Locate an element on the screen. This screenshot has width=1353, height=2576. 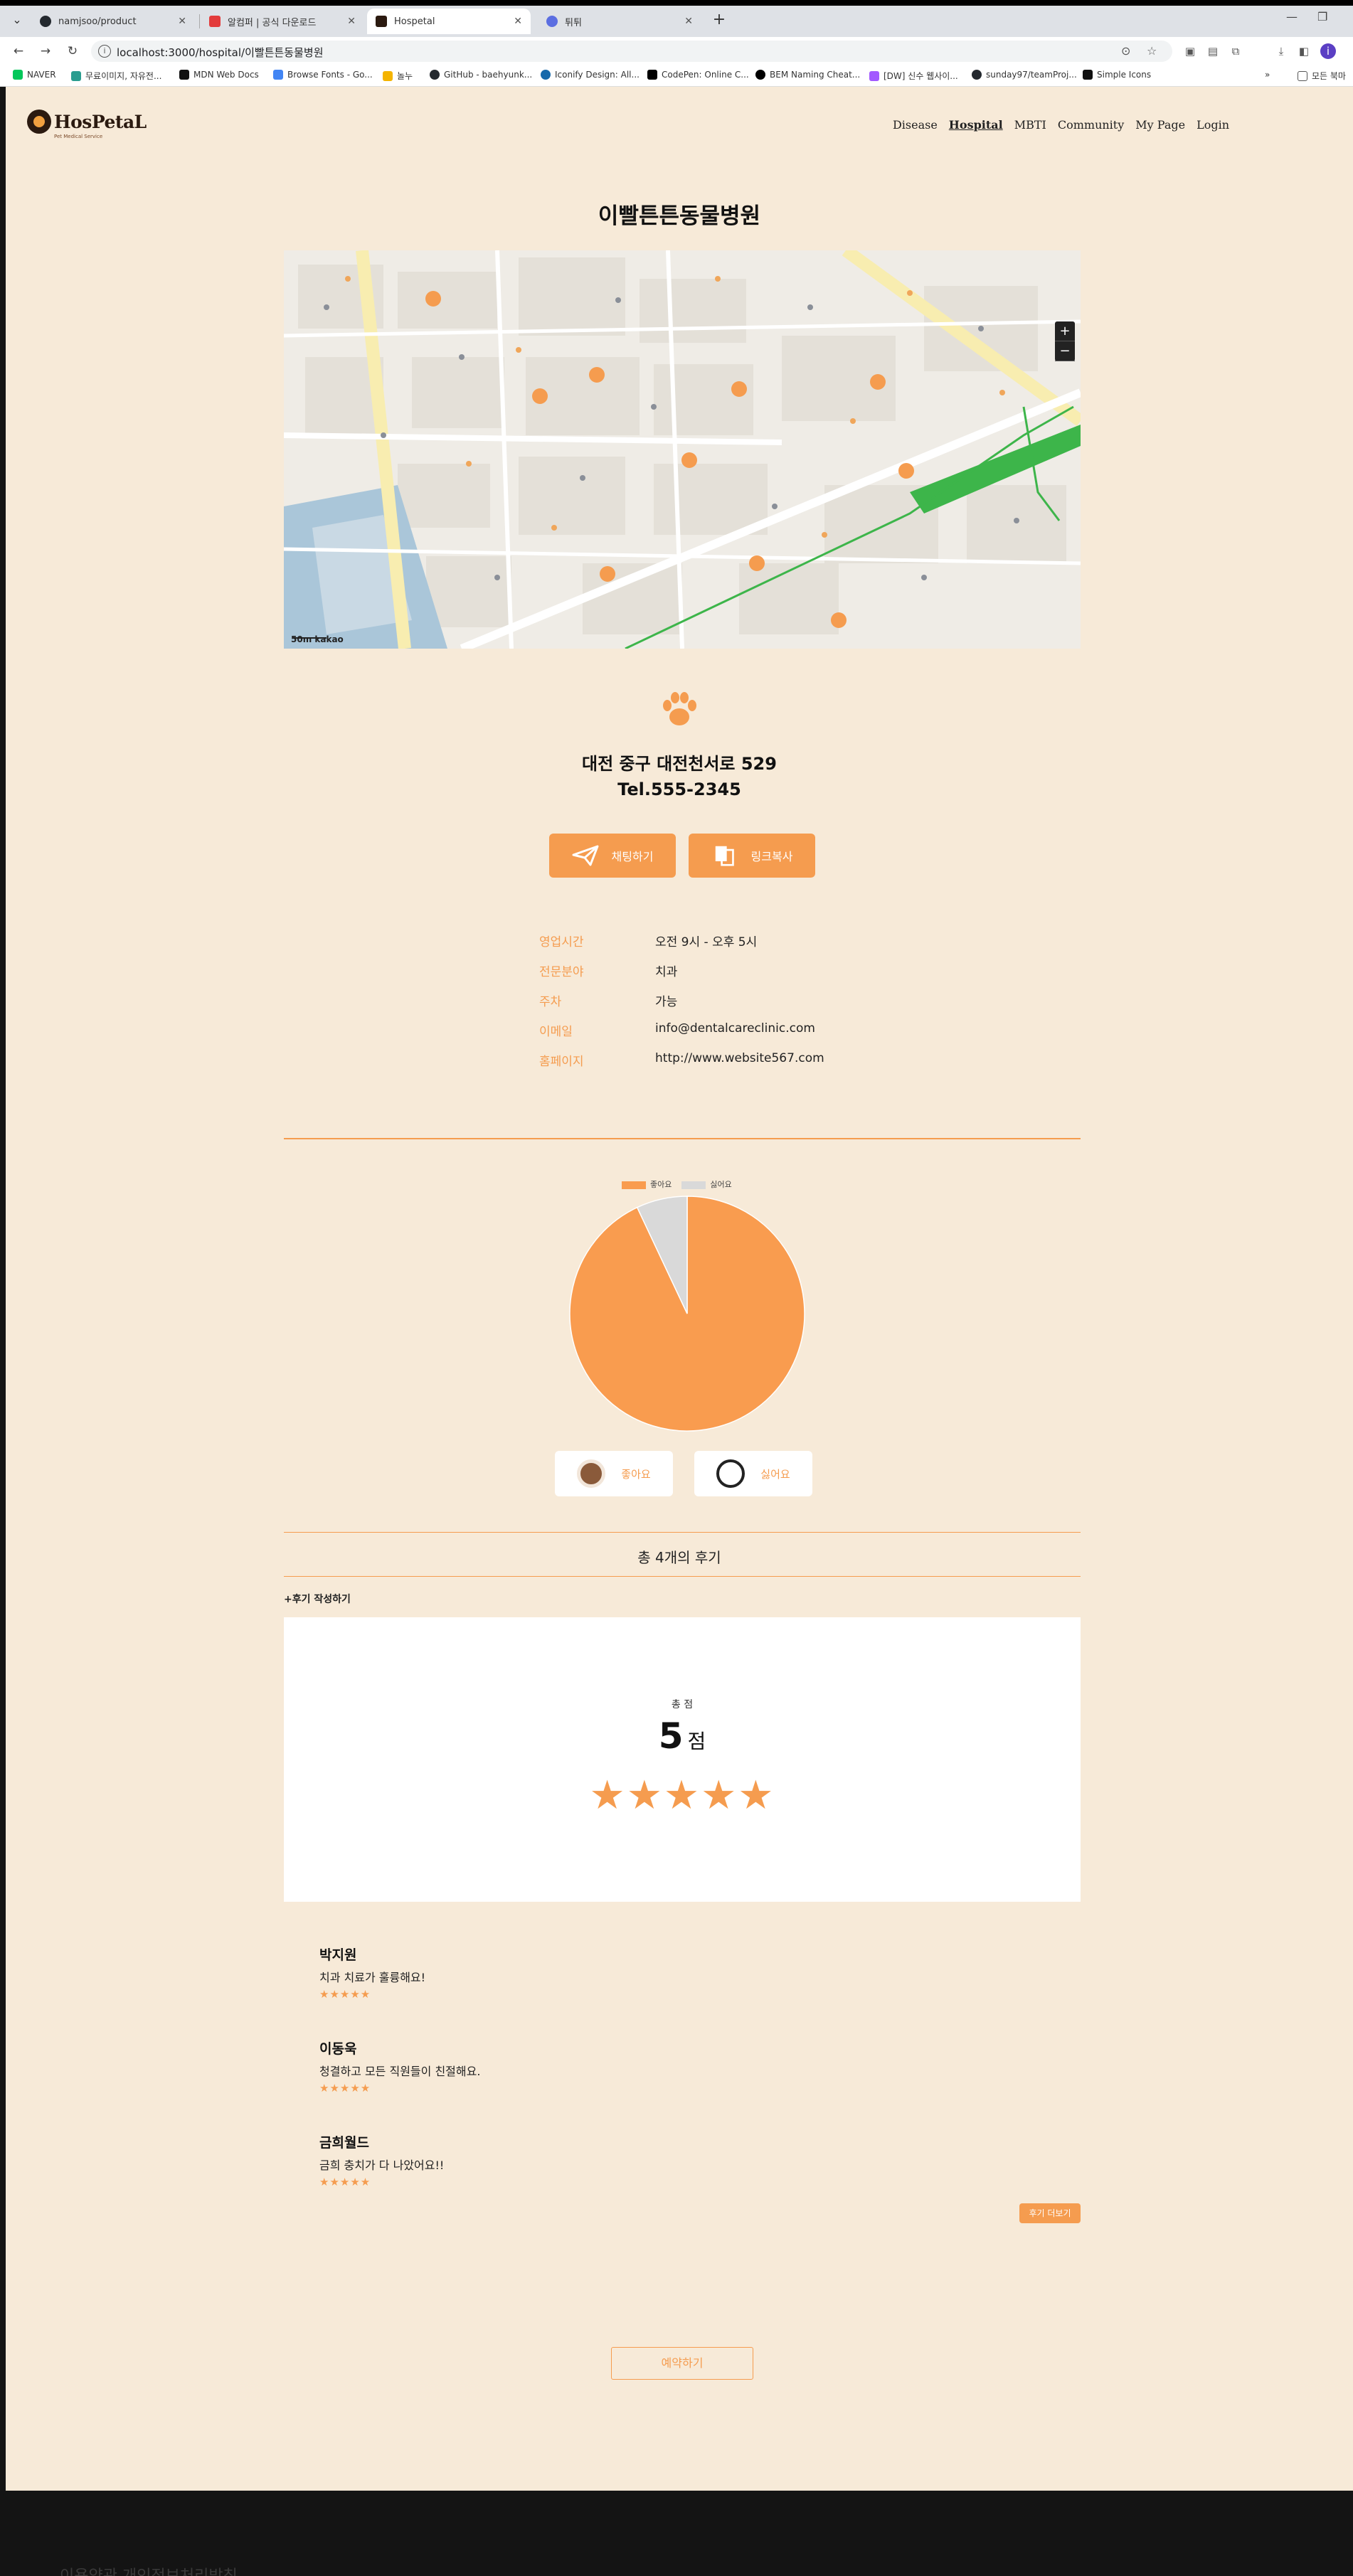
map-scale: 50m is located at coordinates (301, 639).